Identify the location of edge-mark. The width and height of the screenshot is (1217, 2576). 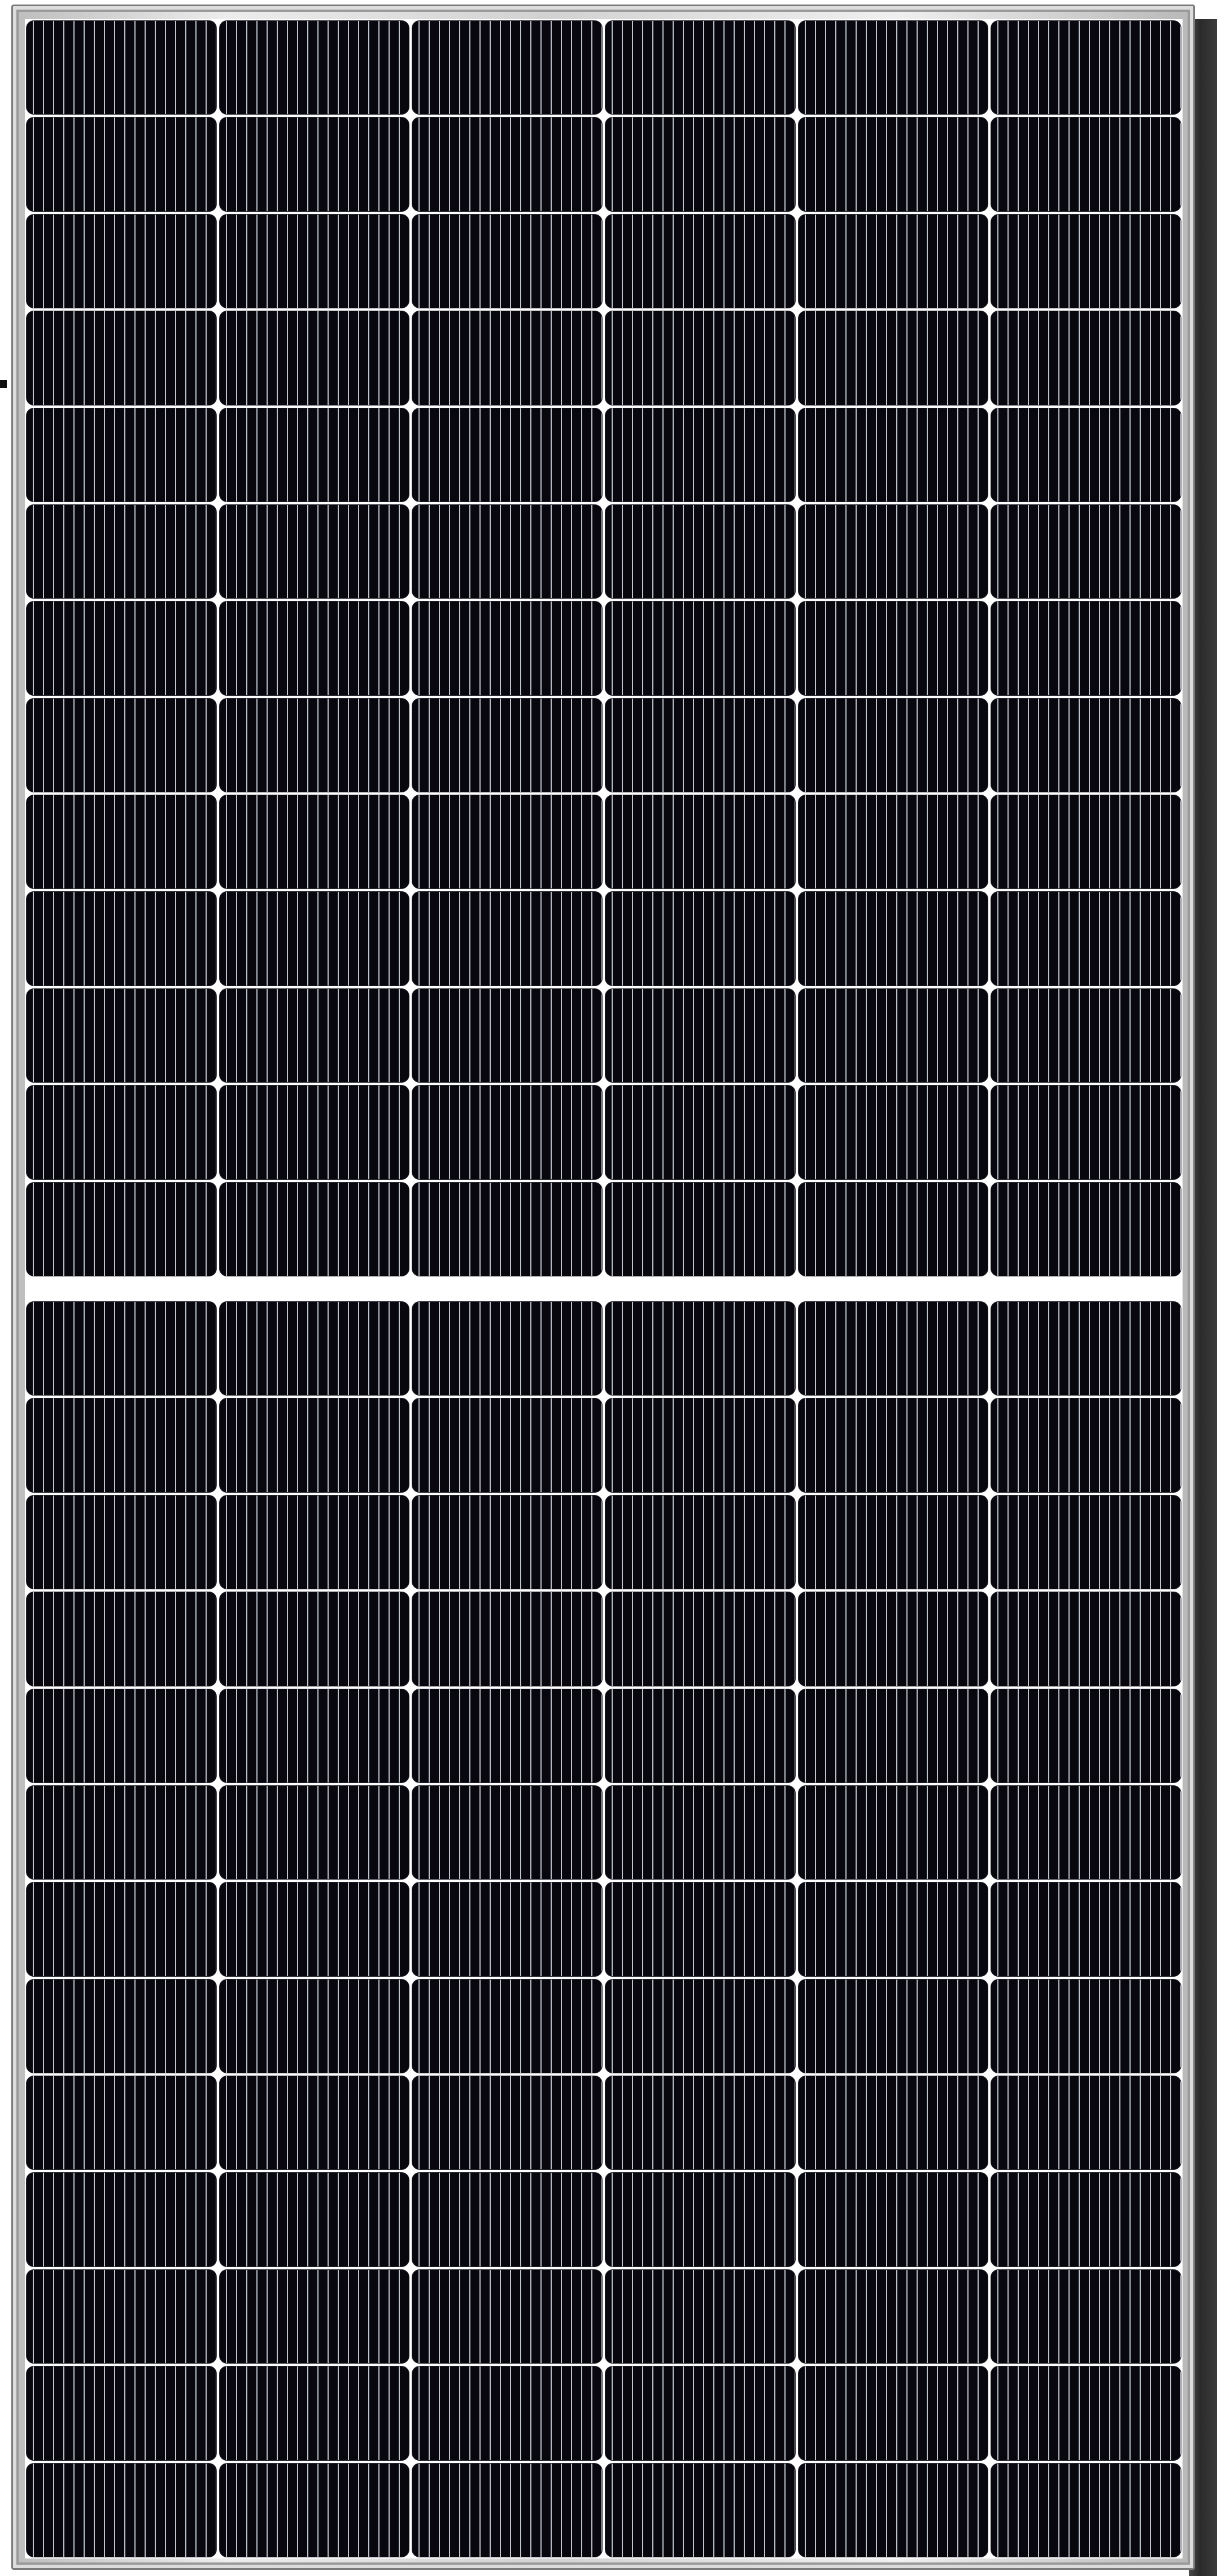
(3, 384).